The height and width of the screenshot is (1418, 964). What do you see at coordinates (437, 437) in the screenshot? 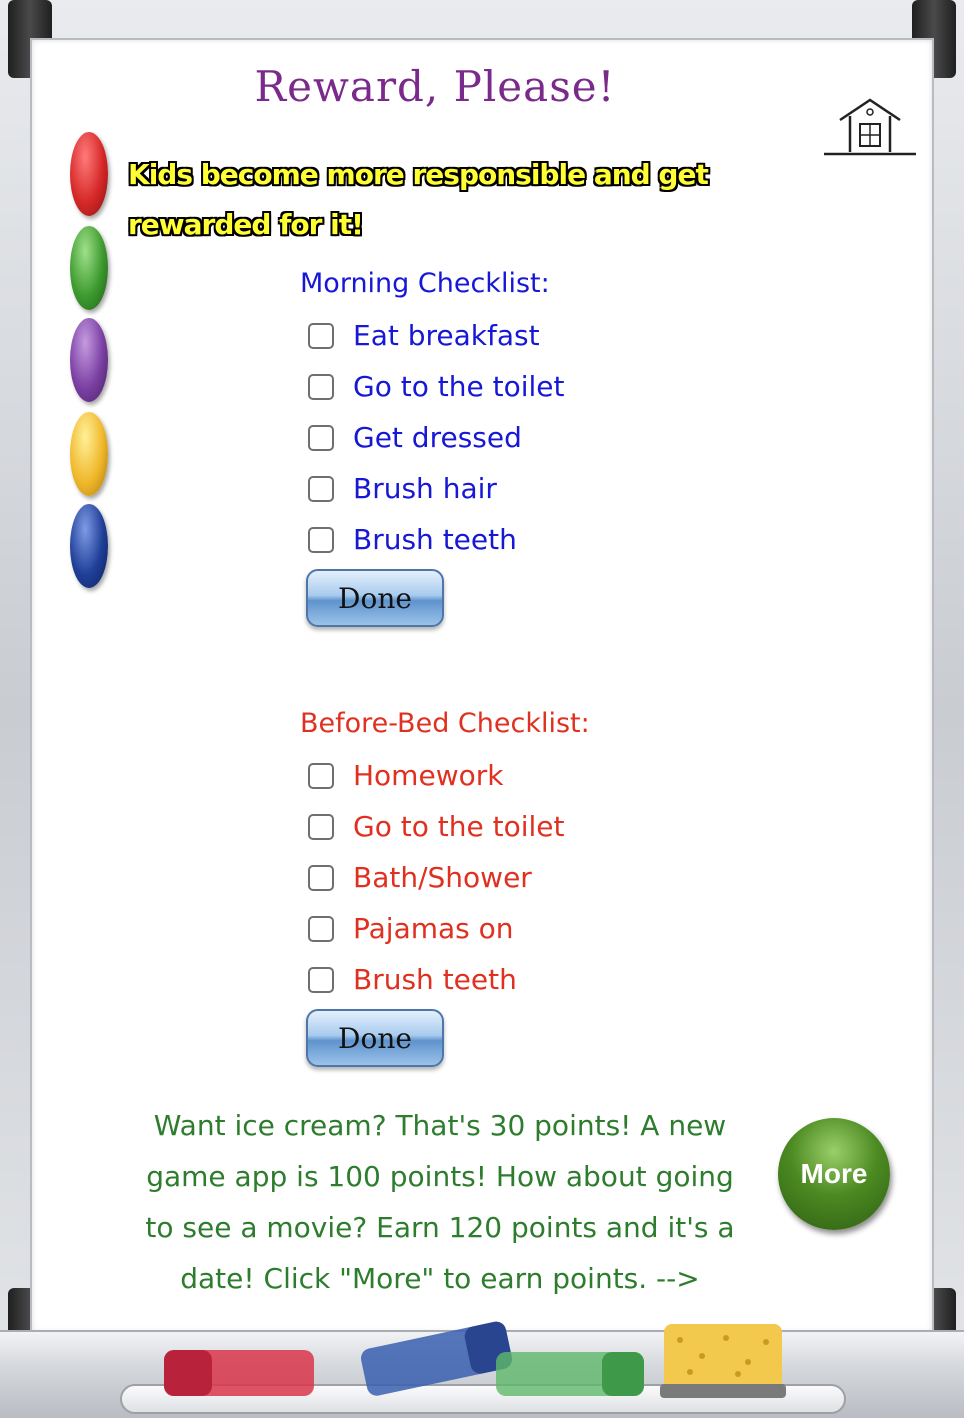
I see `checklist-item-label: Get dressed` at bounding box center [437, 437].